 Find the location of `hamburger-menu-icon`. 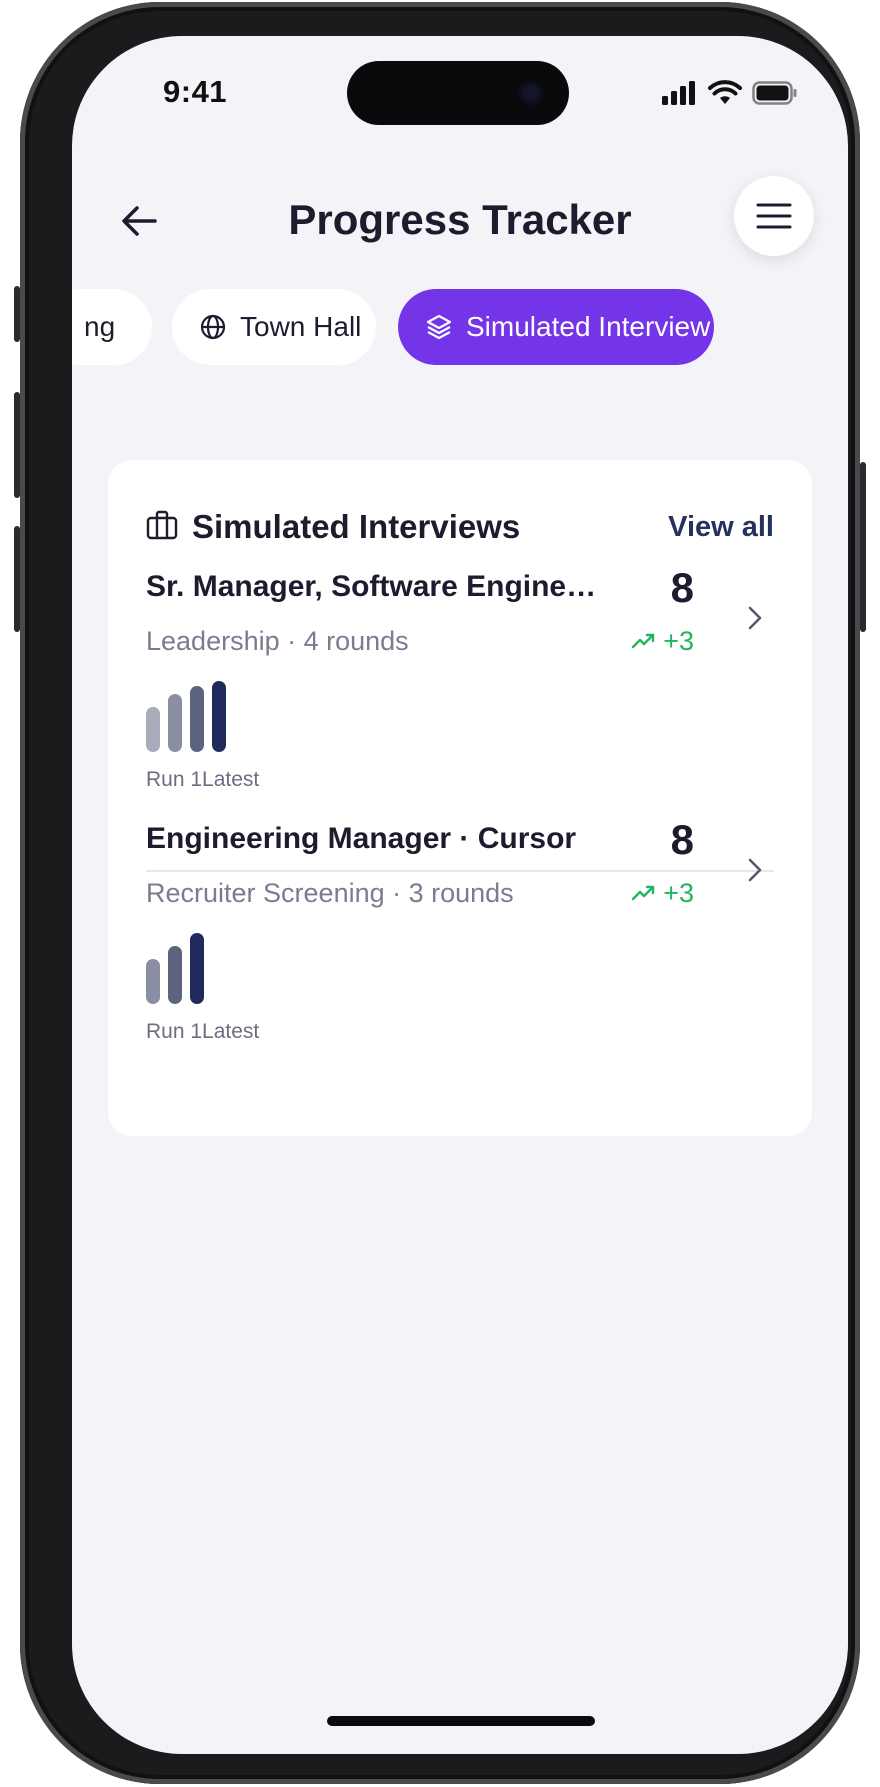

hamburger-menu-icon is located at coordinates (774, 216).